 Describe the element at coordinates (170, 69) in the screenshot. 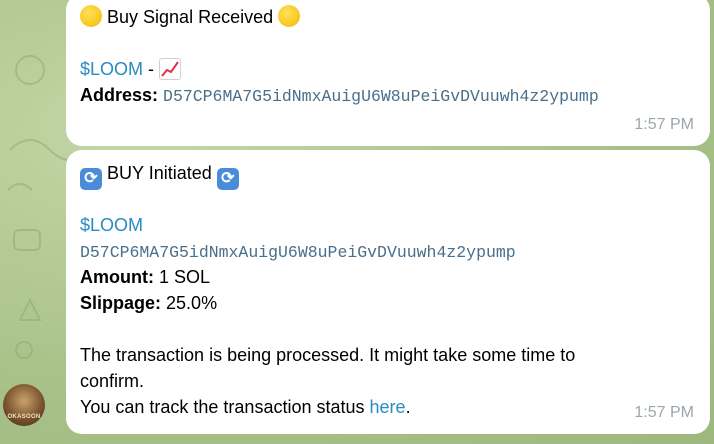

I see `chart-increasing-icon` at that location.